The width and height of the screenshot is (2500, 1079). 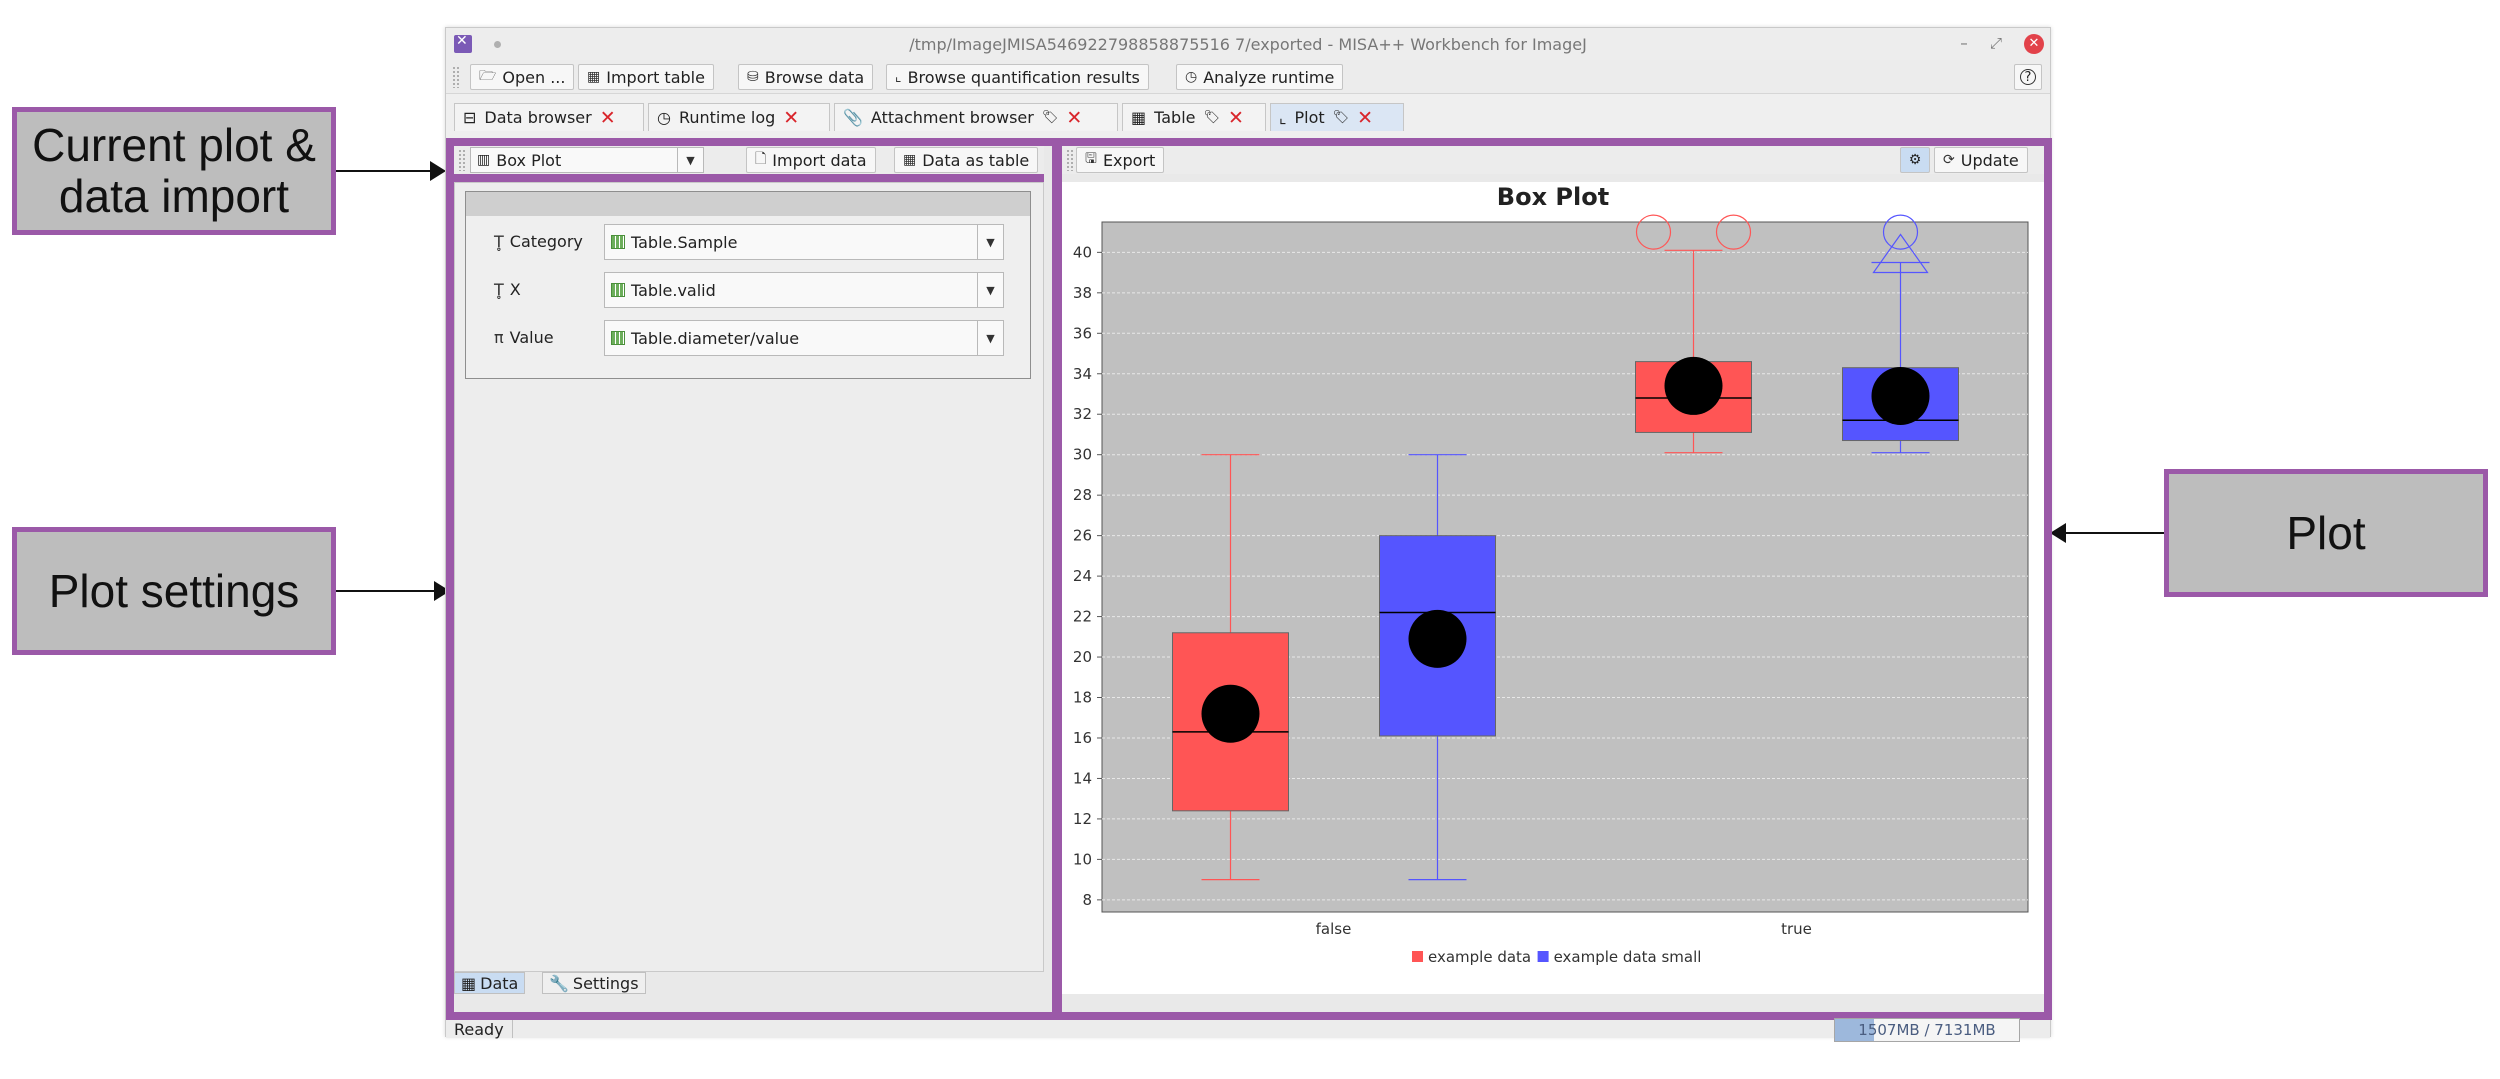 I want to click on parameter-label: T̥ X, so click(x=507, y=289).